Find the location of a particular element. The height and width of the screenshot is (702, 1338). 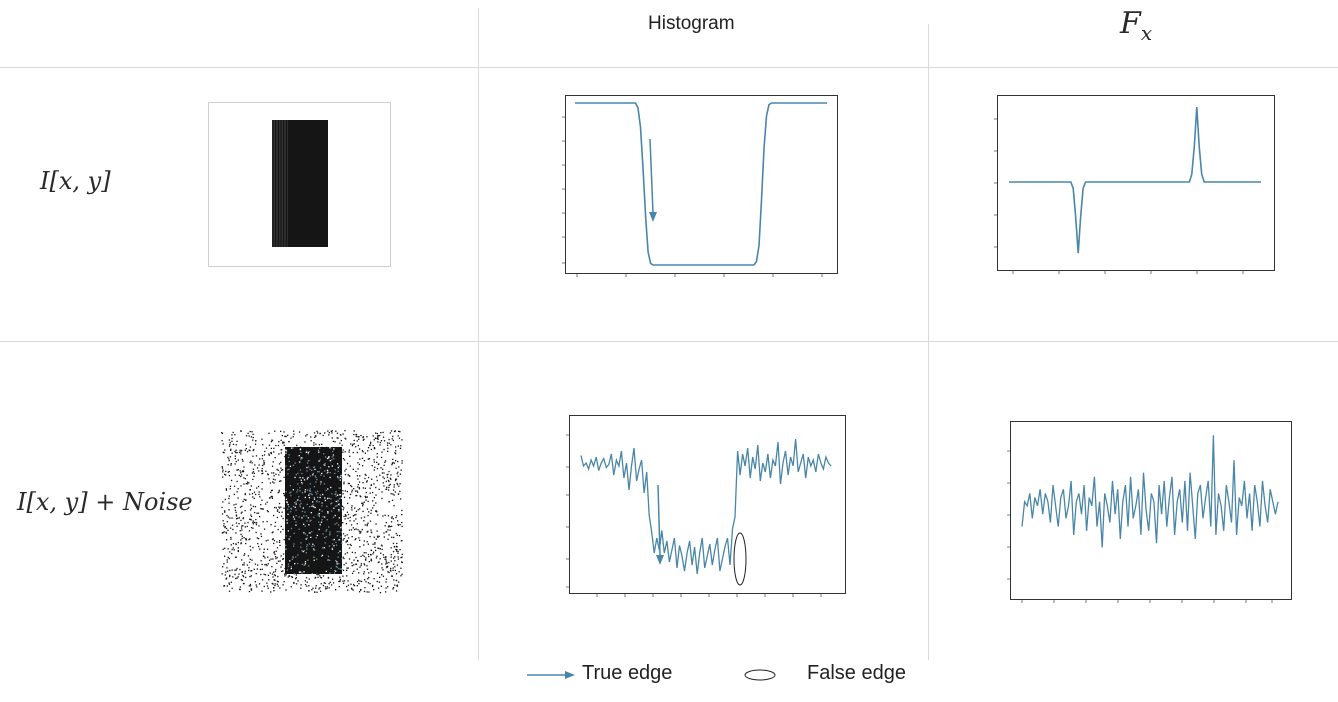

legend-false-edge-label: False edge is located at coordinates (856, 673).